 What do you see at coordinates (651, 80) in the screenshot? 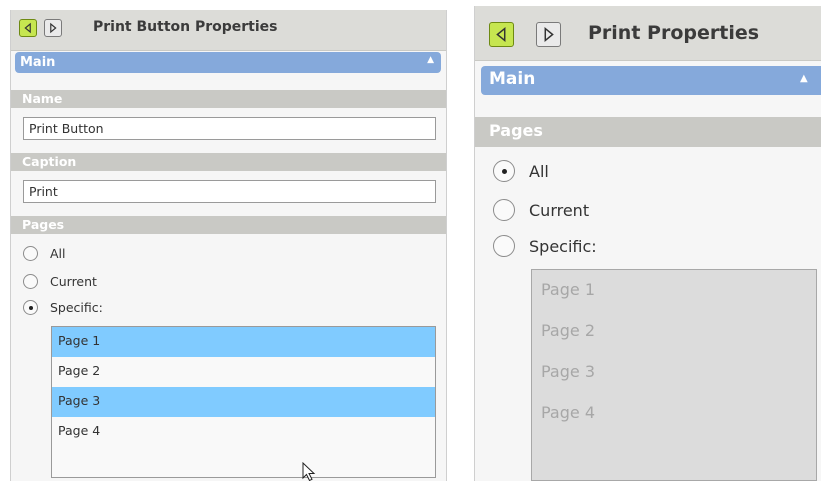
I see `main-section-header: Main` at bounding box center [651, 80].